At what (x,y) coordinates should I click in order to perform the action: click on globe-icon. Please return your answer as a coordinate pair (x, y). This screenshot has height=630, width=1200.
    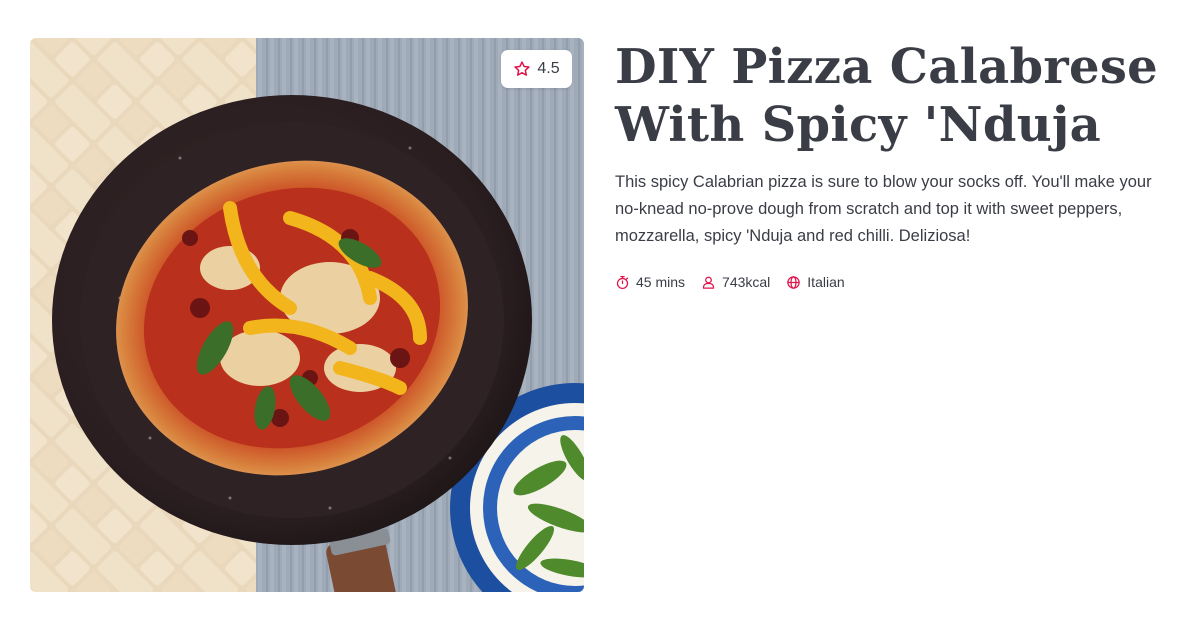
    Looking at the image, I should click on (794, 282).